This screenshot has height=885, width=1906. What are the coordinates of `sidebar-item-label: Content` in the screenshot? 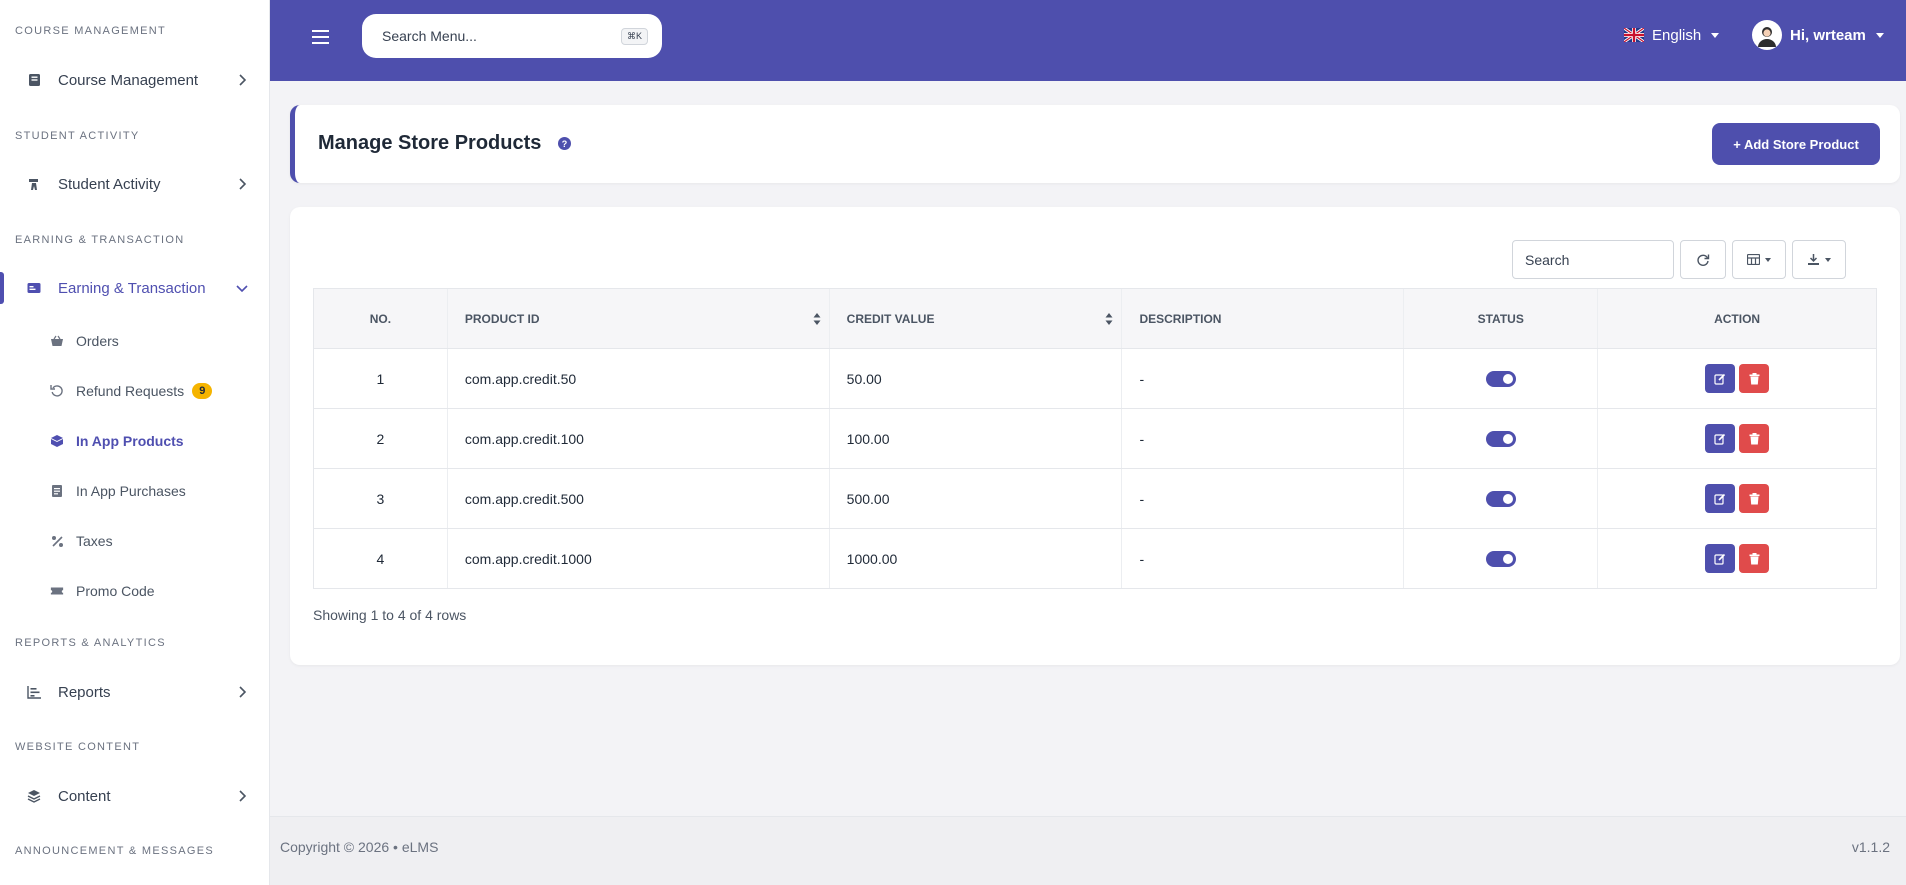 It's located at (84, 796).